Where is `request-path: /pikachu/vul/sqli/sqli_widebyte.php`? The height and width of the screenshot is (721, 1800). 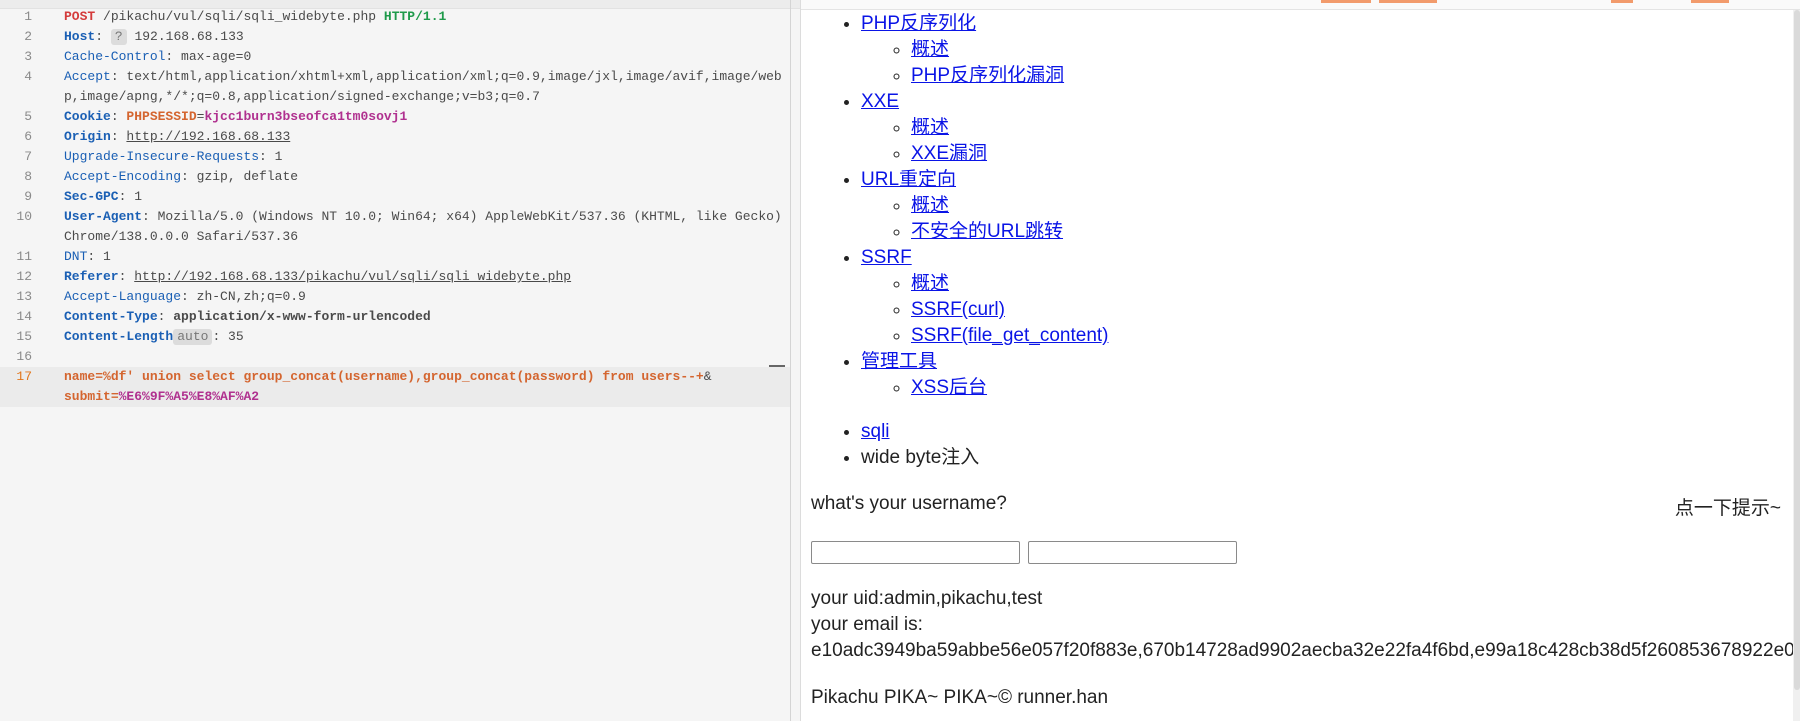
request-path: /pikachu/vul/sqli/sqli_widebyte.php is located at coordinates (240, 16).